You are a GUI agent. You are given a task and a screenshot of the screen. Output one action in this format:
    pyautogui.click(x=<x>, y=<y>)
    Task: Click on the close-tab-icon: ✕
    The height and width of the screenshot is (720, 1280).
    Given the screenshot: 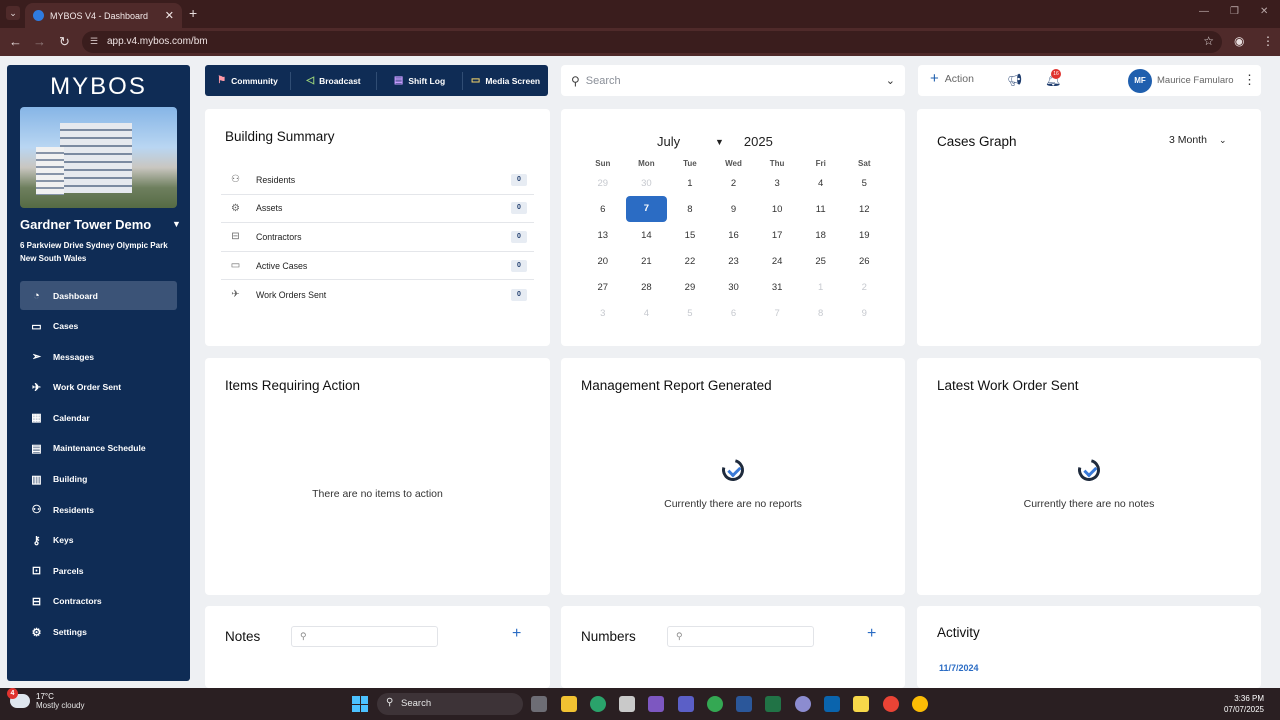 What is the action you would take?
    pyautogui.click(x=169, y=15)
    